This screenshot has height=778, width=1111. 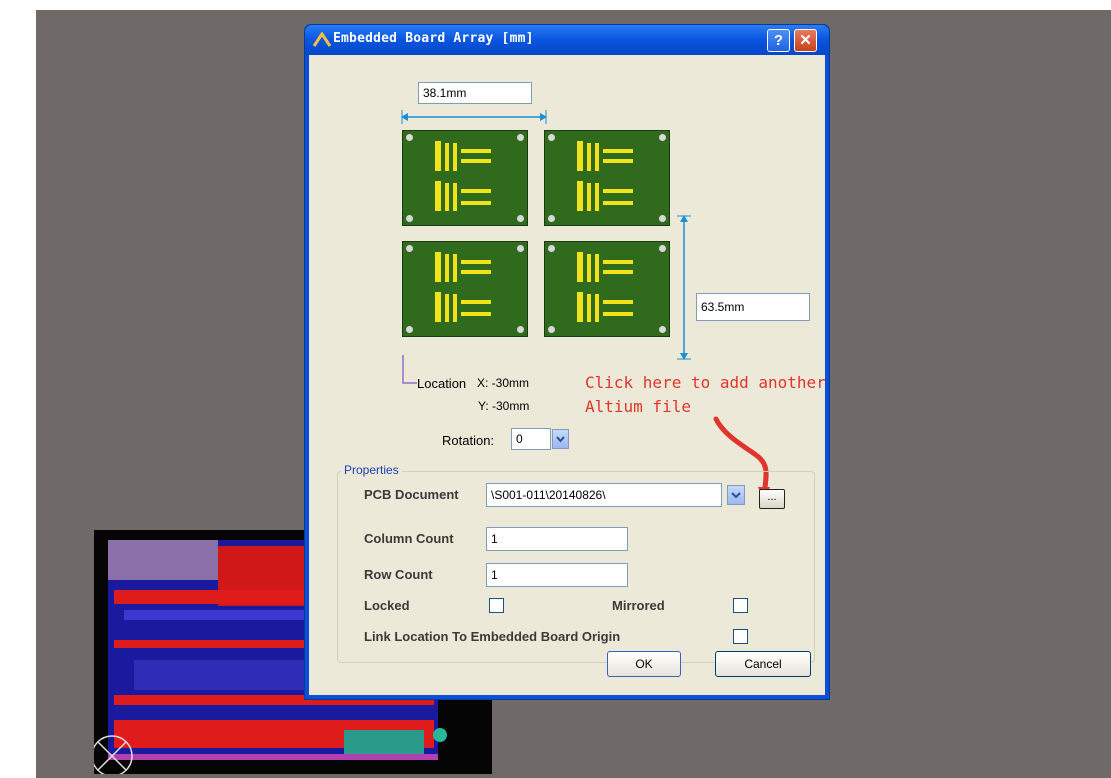 I want to click on annotation-line-1: Click here to add another, so click(x=705, y=382).